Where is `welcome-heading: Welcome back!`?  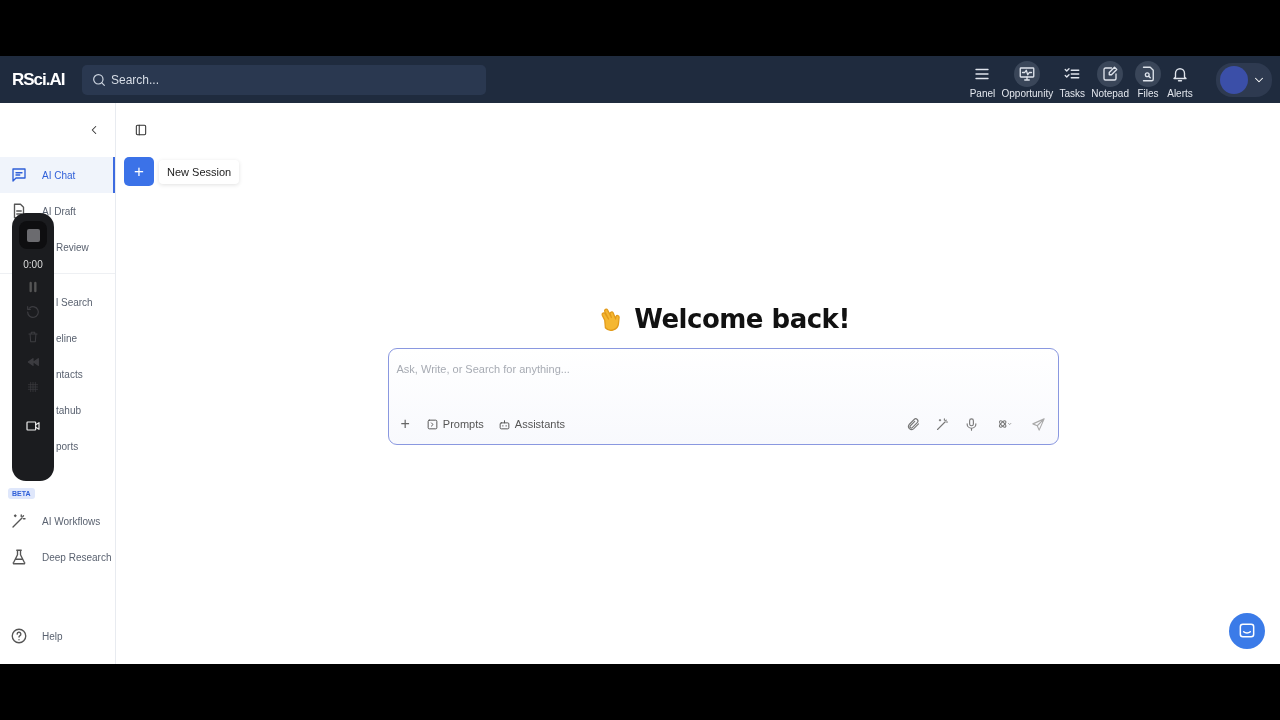 welcome-heading: Welcome back! is located at coordinates (742, 319).